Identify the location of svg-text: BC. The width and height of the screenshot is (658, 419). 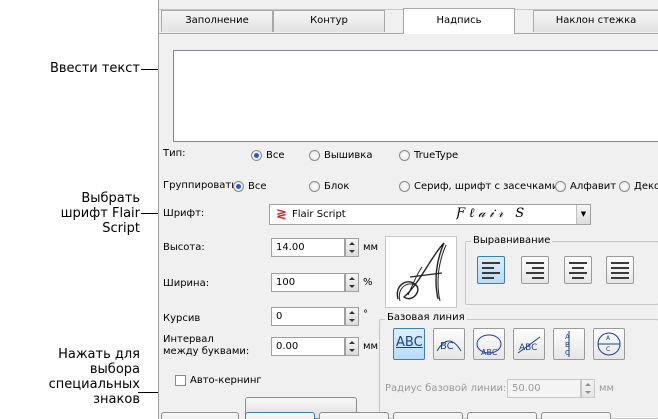
(447, 346).